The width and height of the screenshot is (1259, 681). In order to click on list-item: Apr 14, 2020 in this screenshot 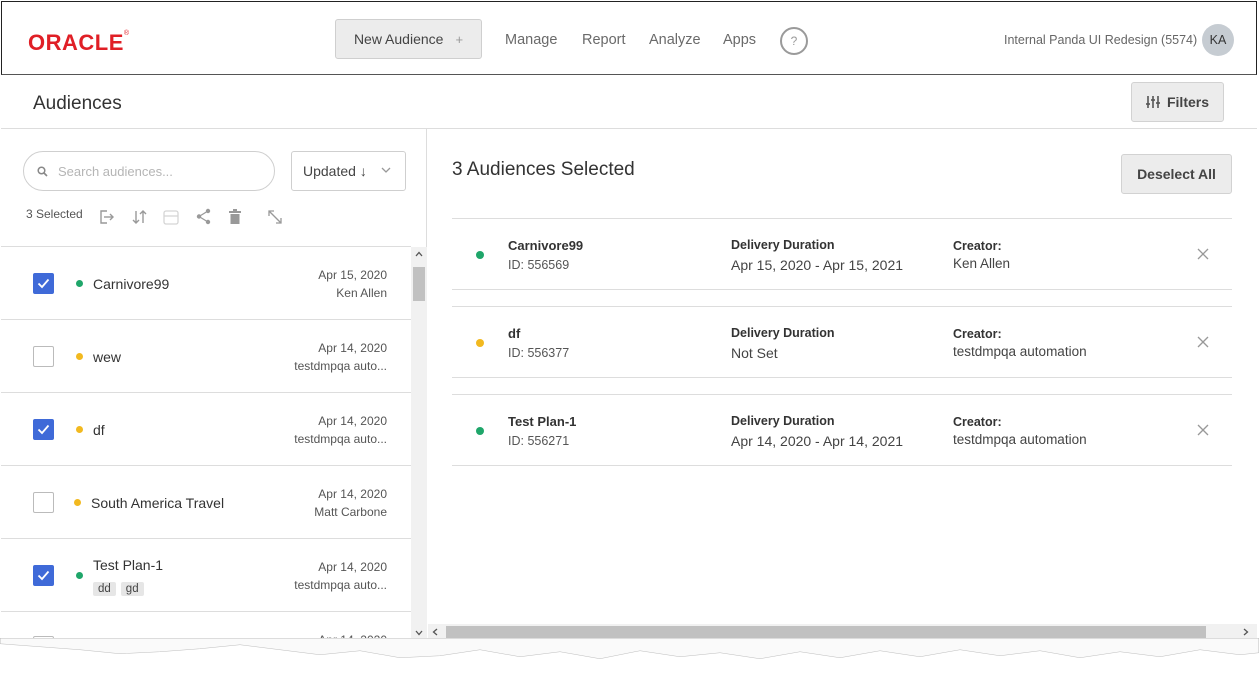, I will do `click(206, 626)`.